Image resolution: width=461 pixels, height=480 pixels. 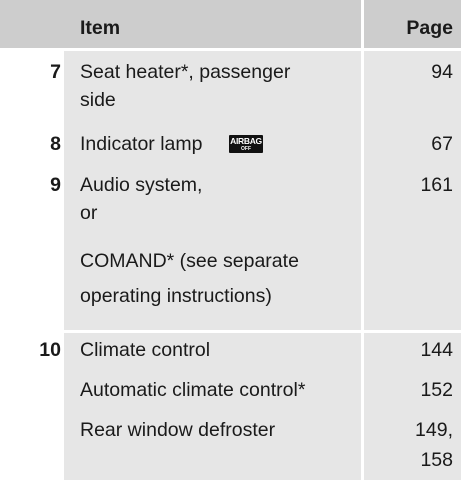 What do you see at coordinates (185, 72) in the screenshot?
I see `row-item-text: Seat heater*, passenger` at bounding box center [185, 72].